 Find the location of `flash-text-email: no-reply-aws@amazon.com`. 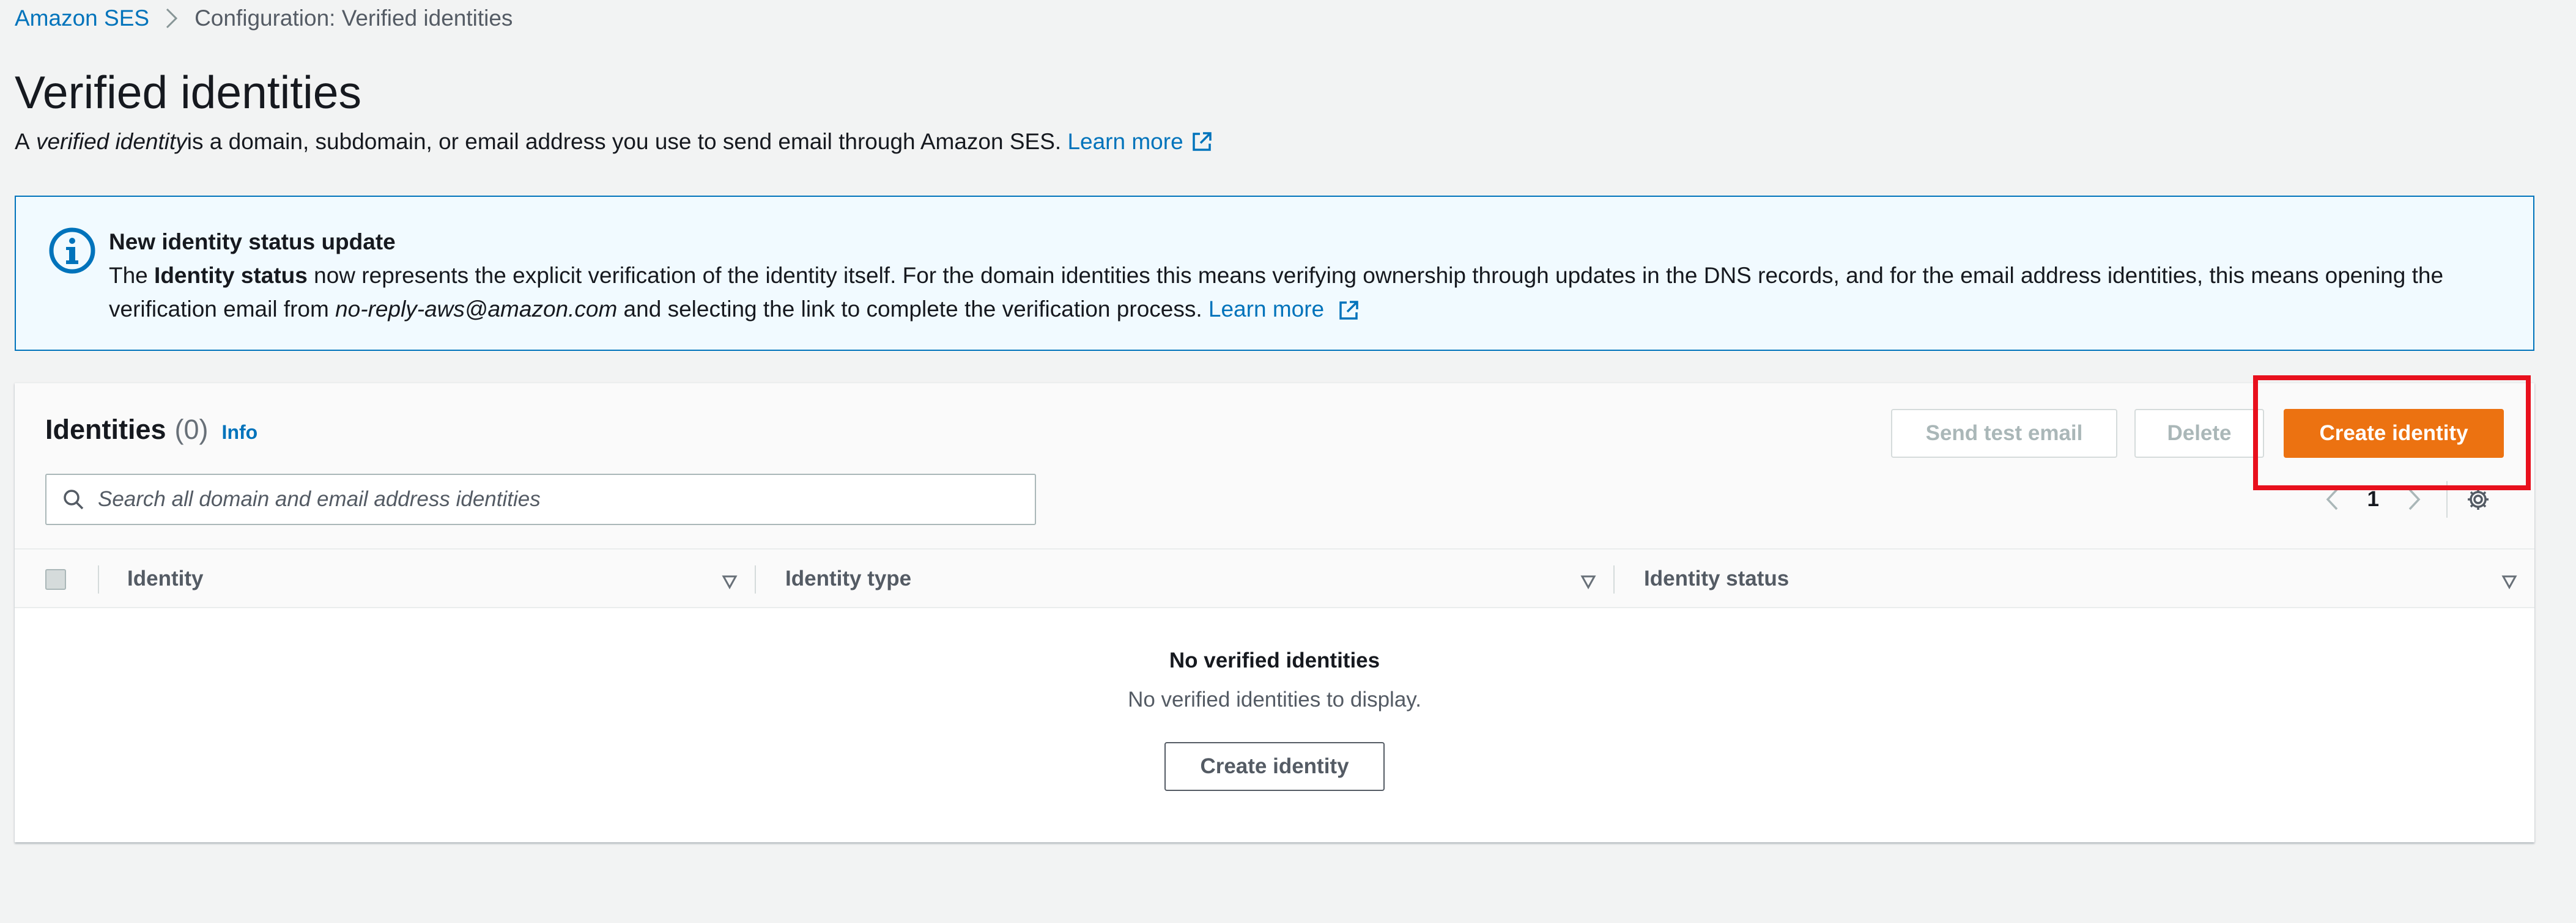

flash-text-email: no-reply-aws@amazon.com is located at coordinates (476, 309).